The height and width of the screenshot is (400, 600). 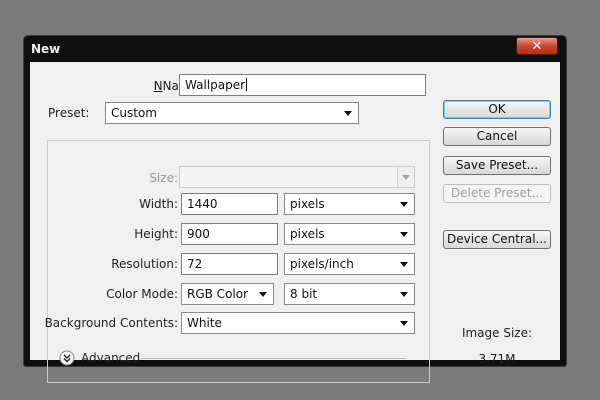 I want to click on width-unit-value: pixels, so click(x=307, y=204).